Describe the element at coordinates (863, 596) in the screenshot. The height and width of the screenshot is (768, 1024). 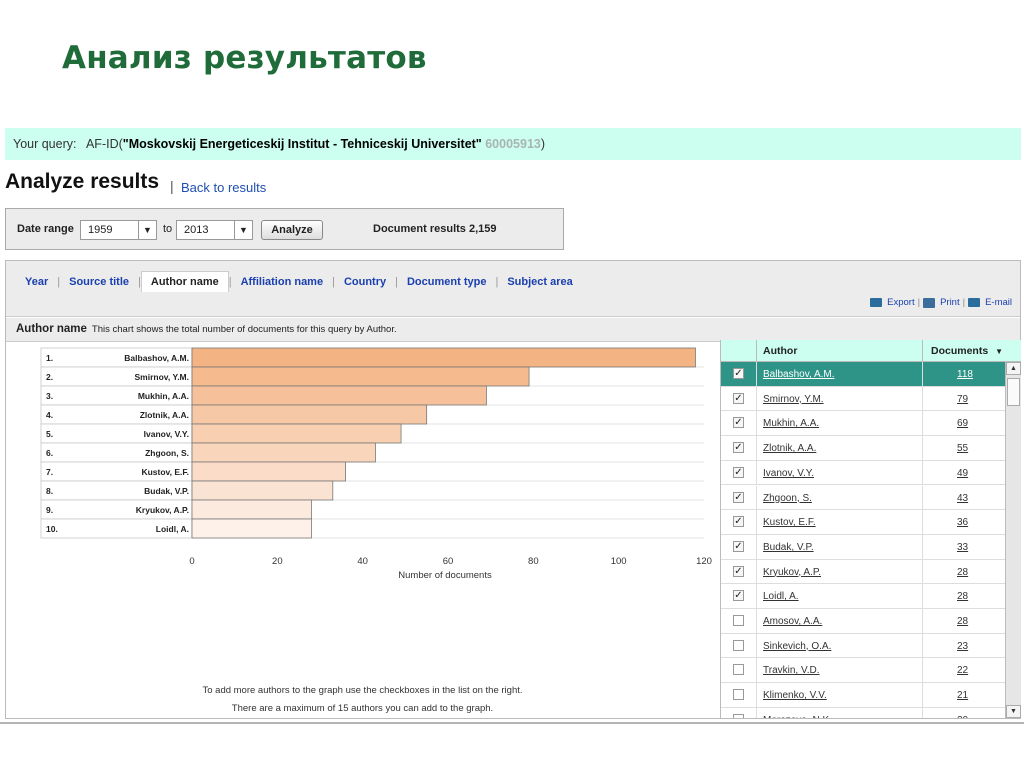
I see `table-row: ✓ Loidl, A. 28` at that location.